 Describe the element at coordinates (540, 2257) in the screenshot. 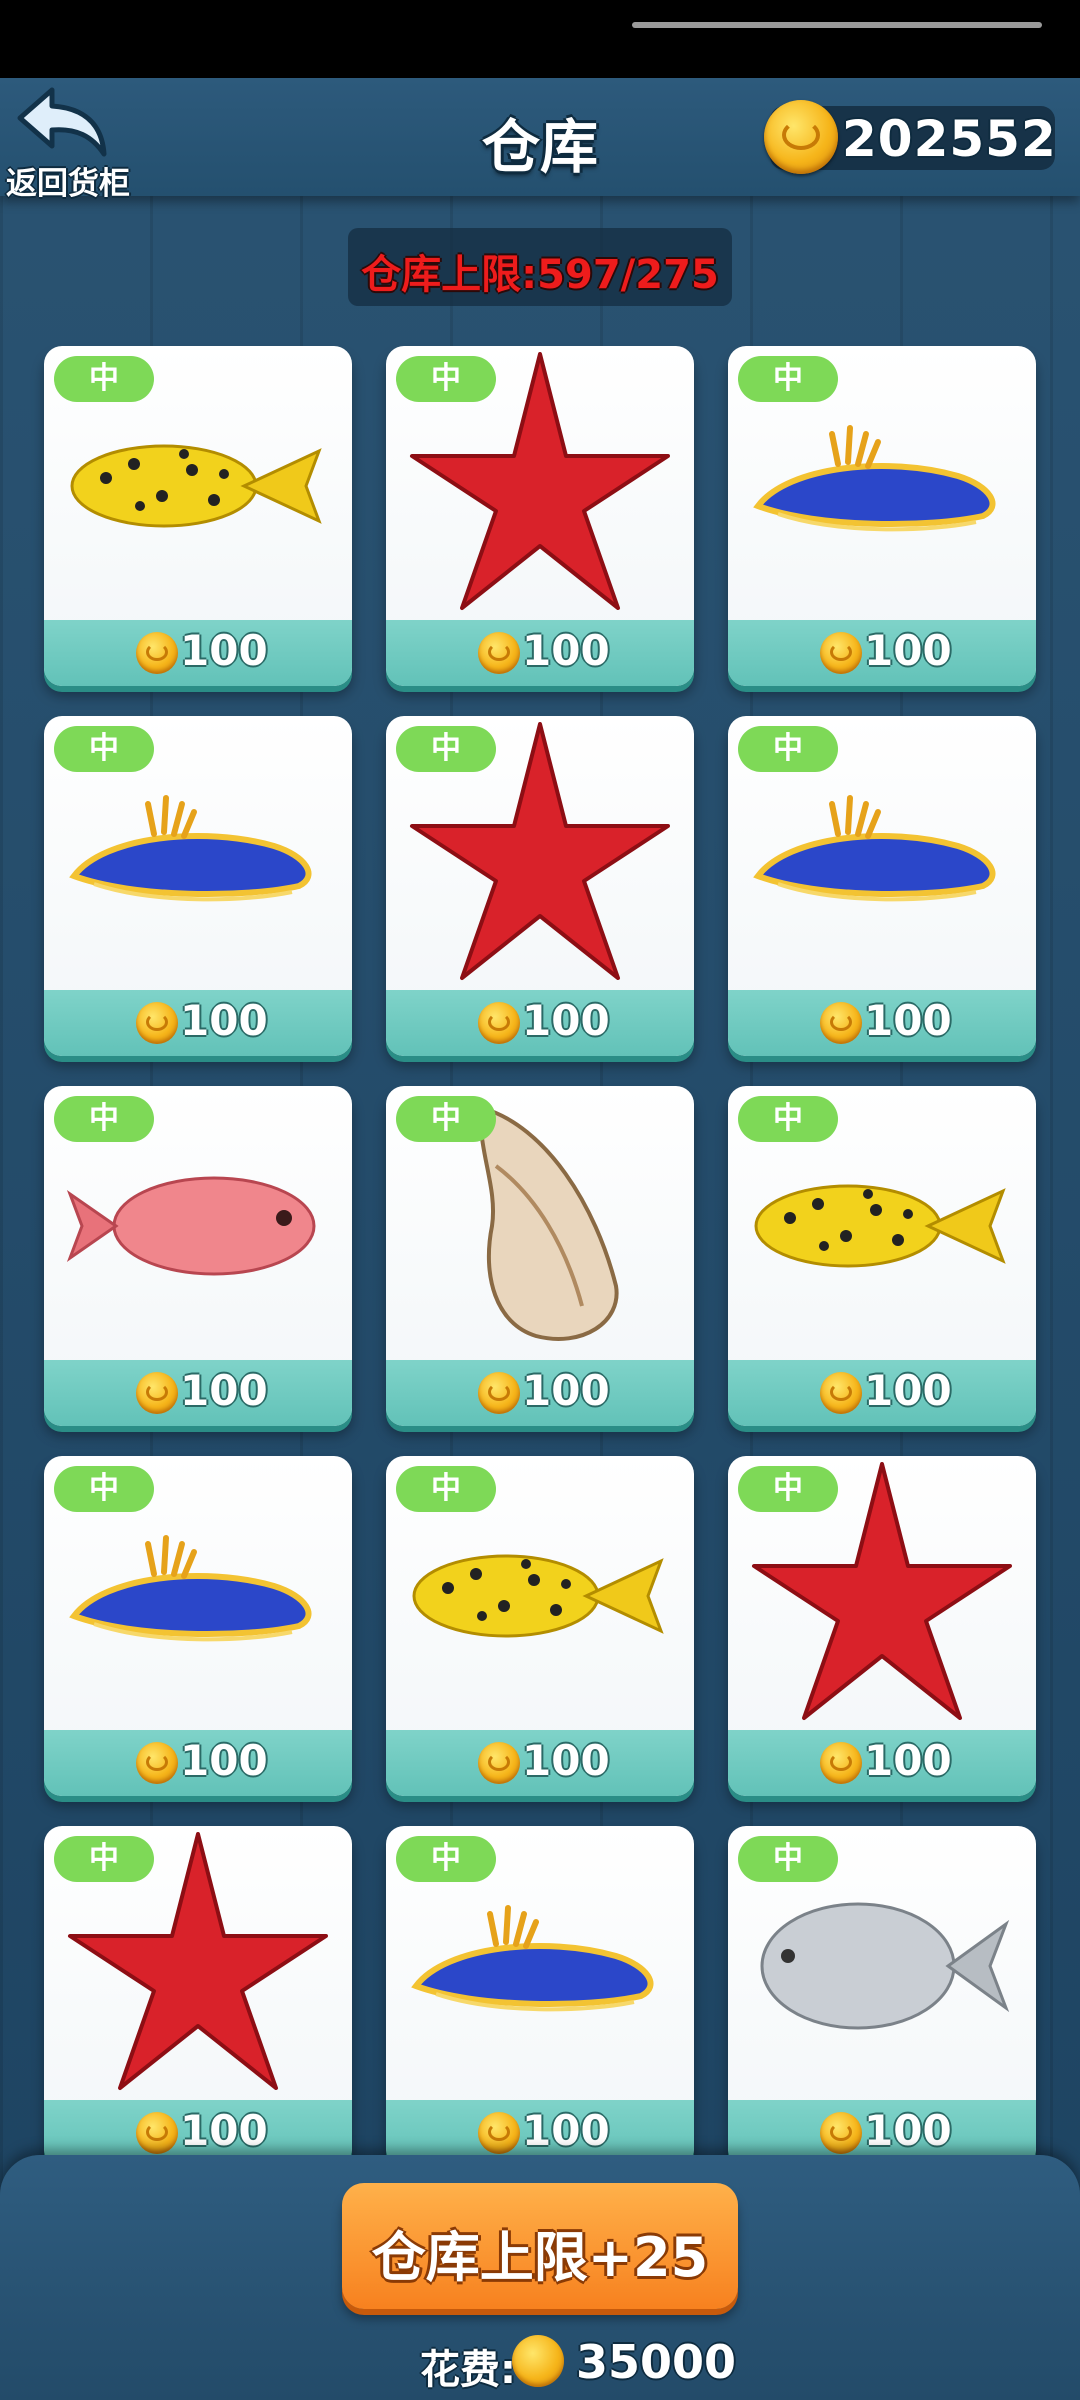

I see `expand-capacity-label: 仓库上限+25` at that location.